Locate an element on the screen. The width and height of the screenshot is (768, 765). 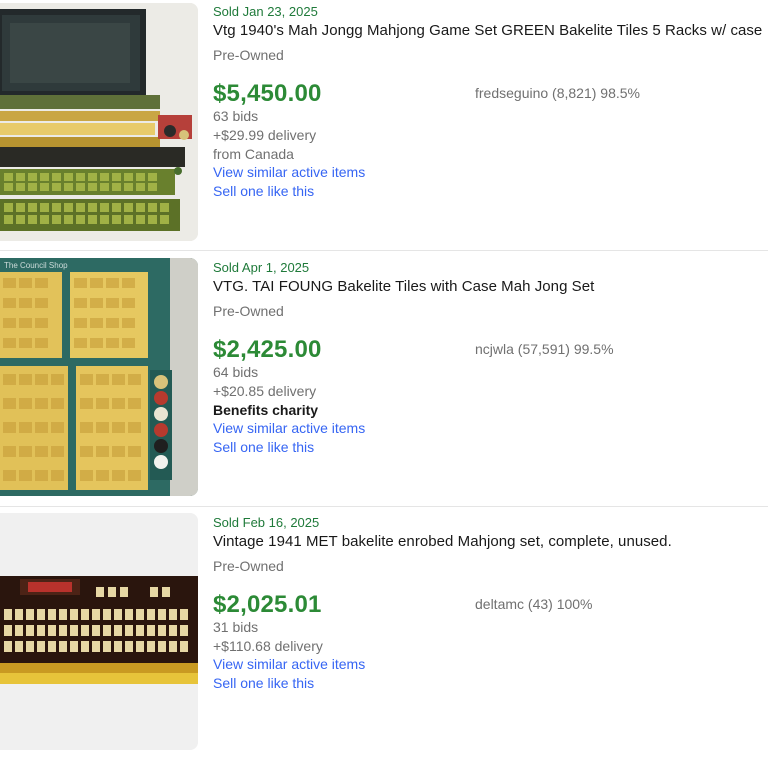
sold-date: Sold Feb 16, 2025 is located at coordinates (266, 522).